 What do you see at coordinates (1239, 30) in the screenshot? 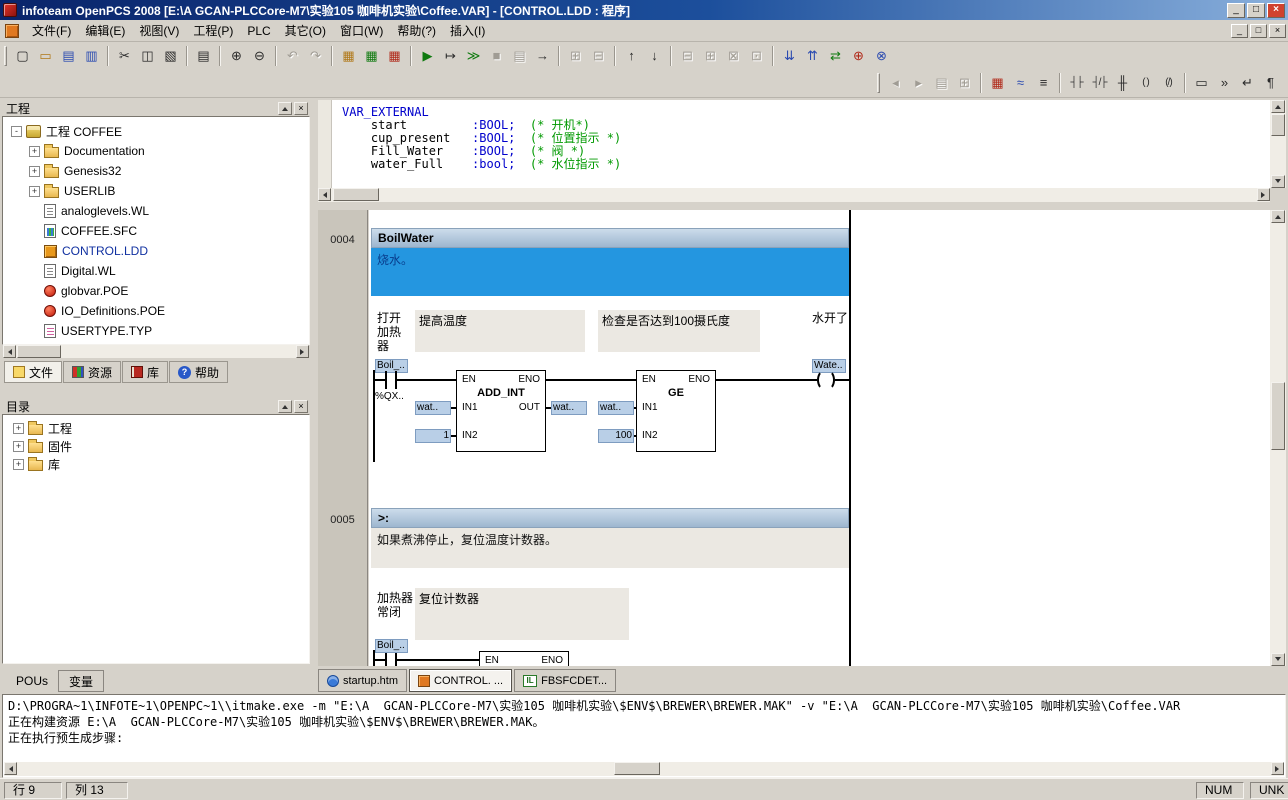
I see `child-minimize-button: _` at bounding box center [1239, 30].